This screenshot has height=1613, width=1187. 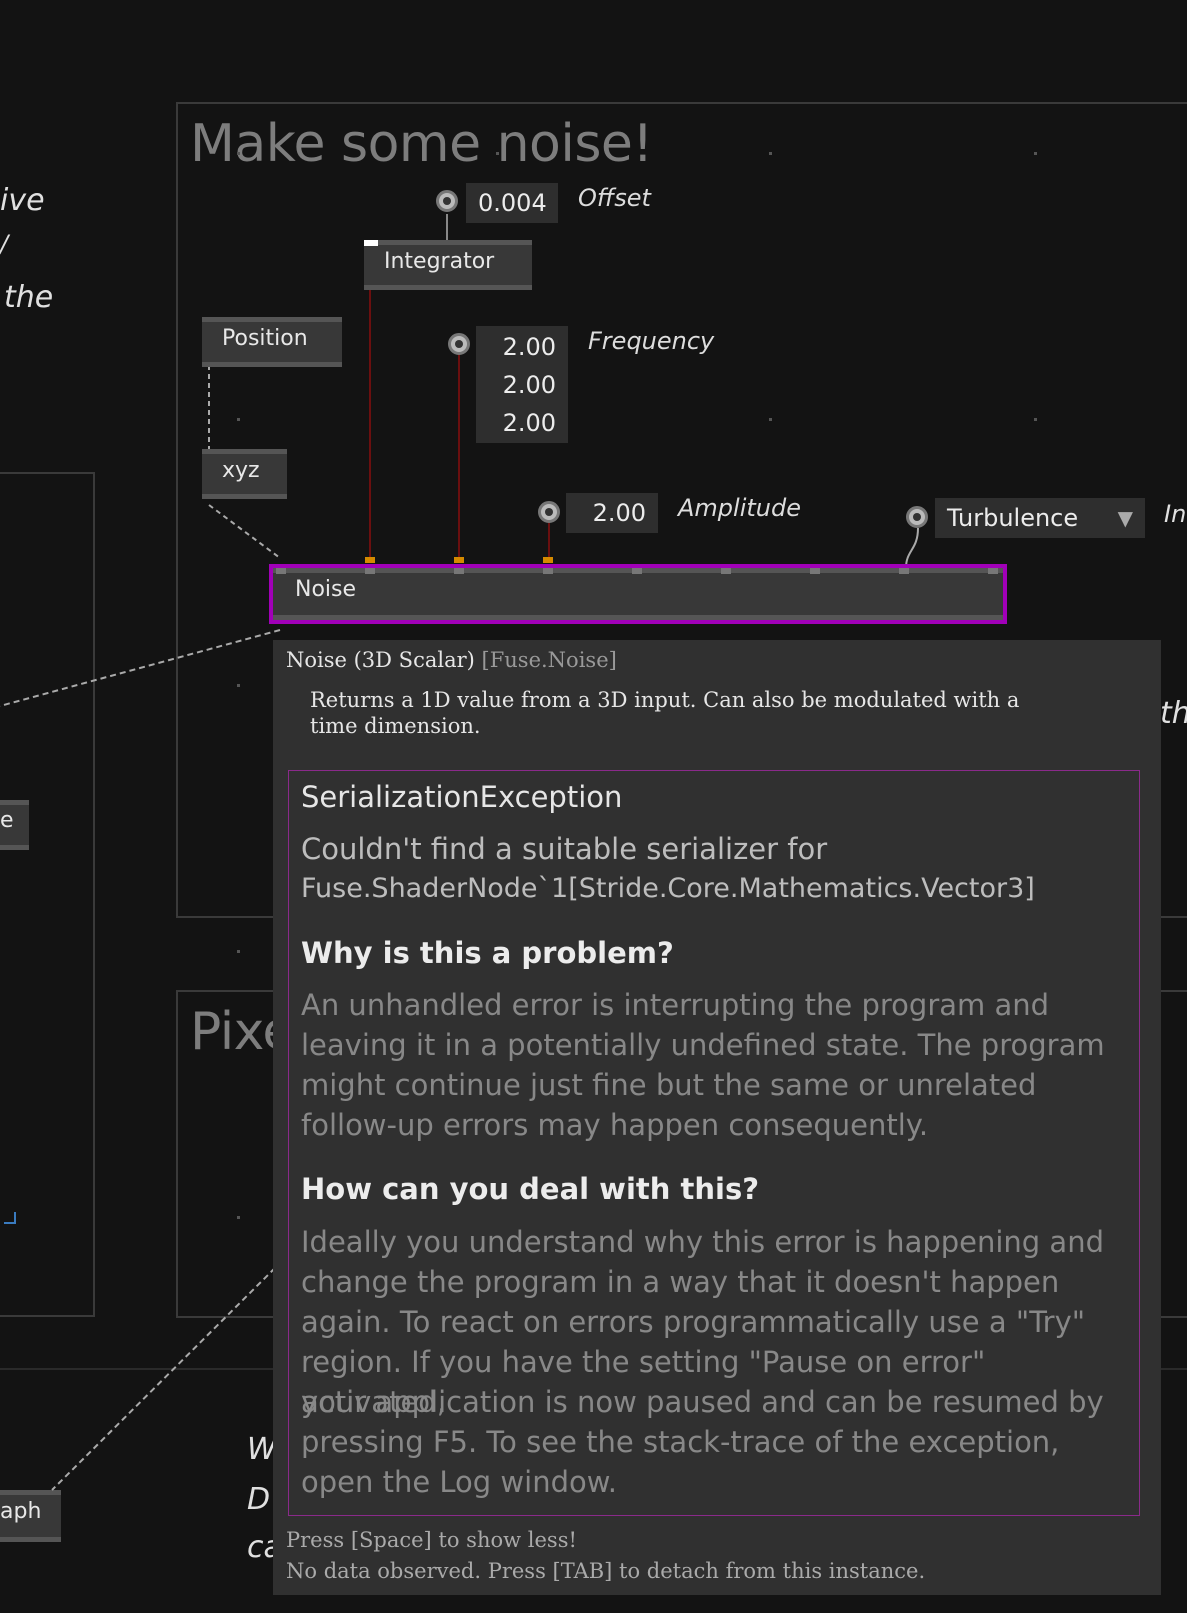 I want to click on xyz-node: xyz, so click(x=244, y=474).